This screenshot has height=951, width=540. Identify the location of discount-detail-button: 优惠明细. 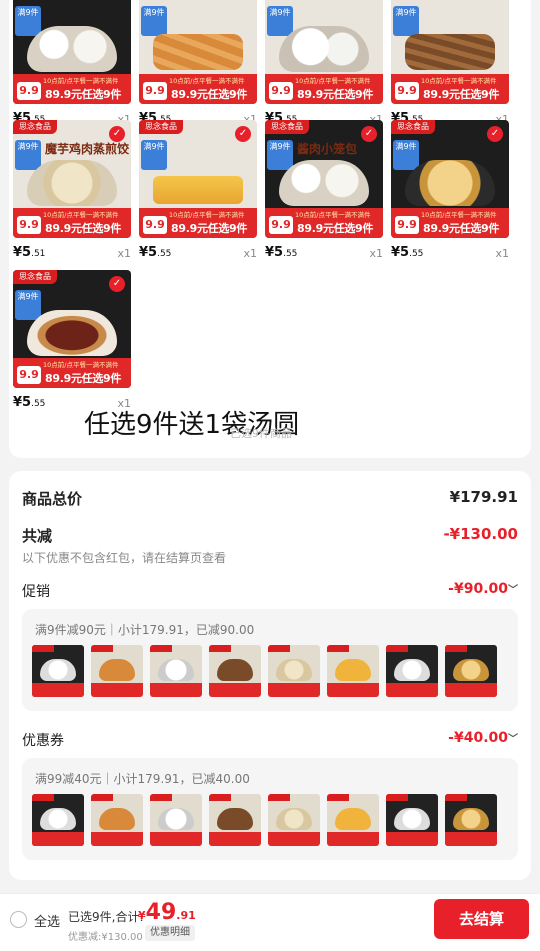
(170, 933).